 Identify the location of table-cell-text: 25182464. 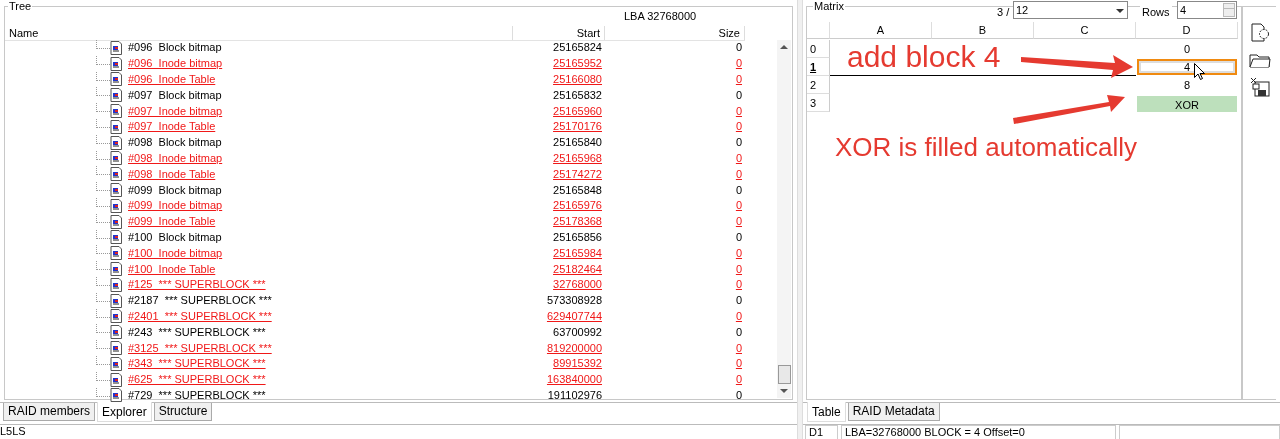
(578, 269).